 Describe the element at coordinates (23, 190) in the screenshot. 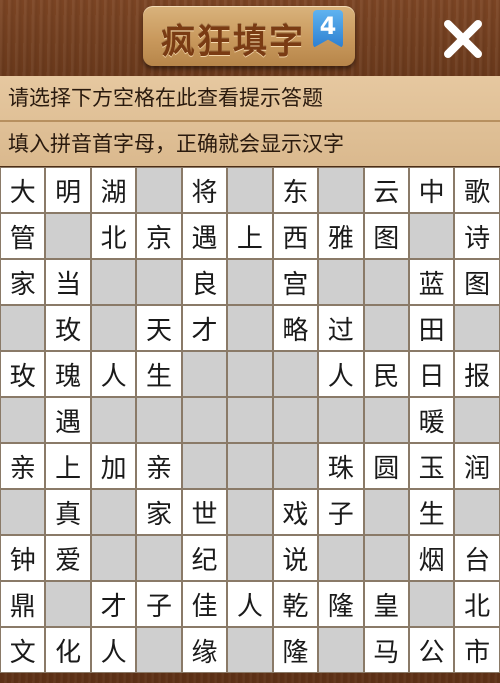

I see `grid-cell: 大` at that location.